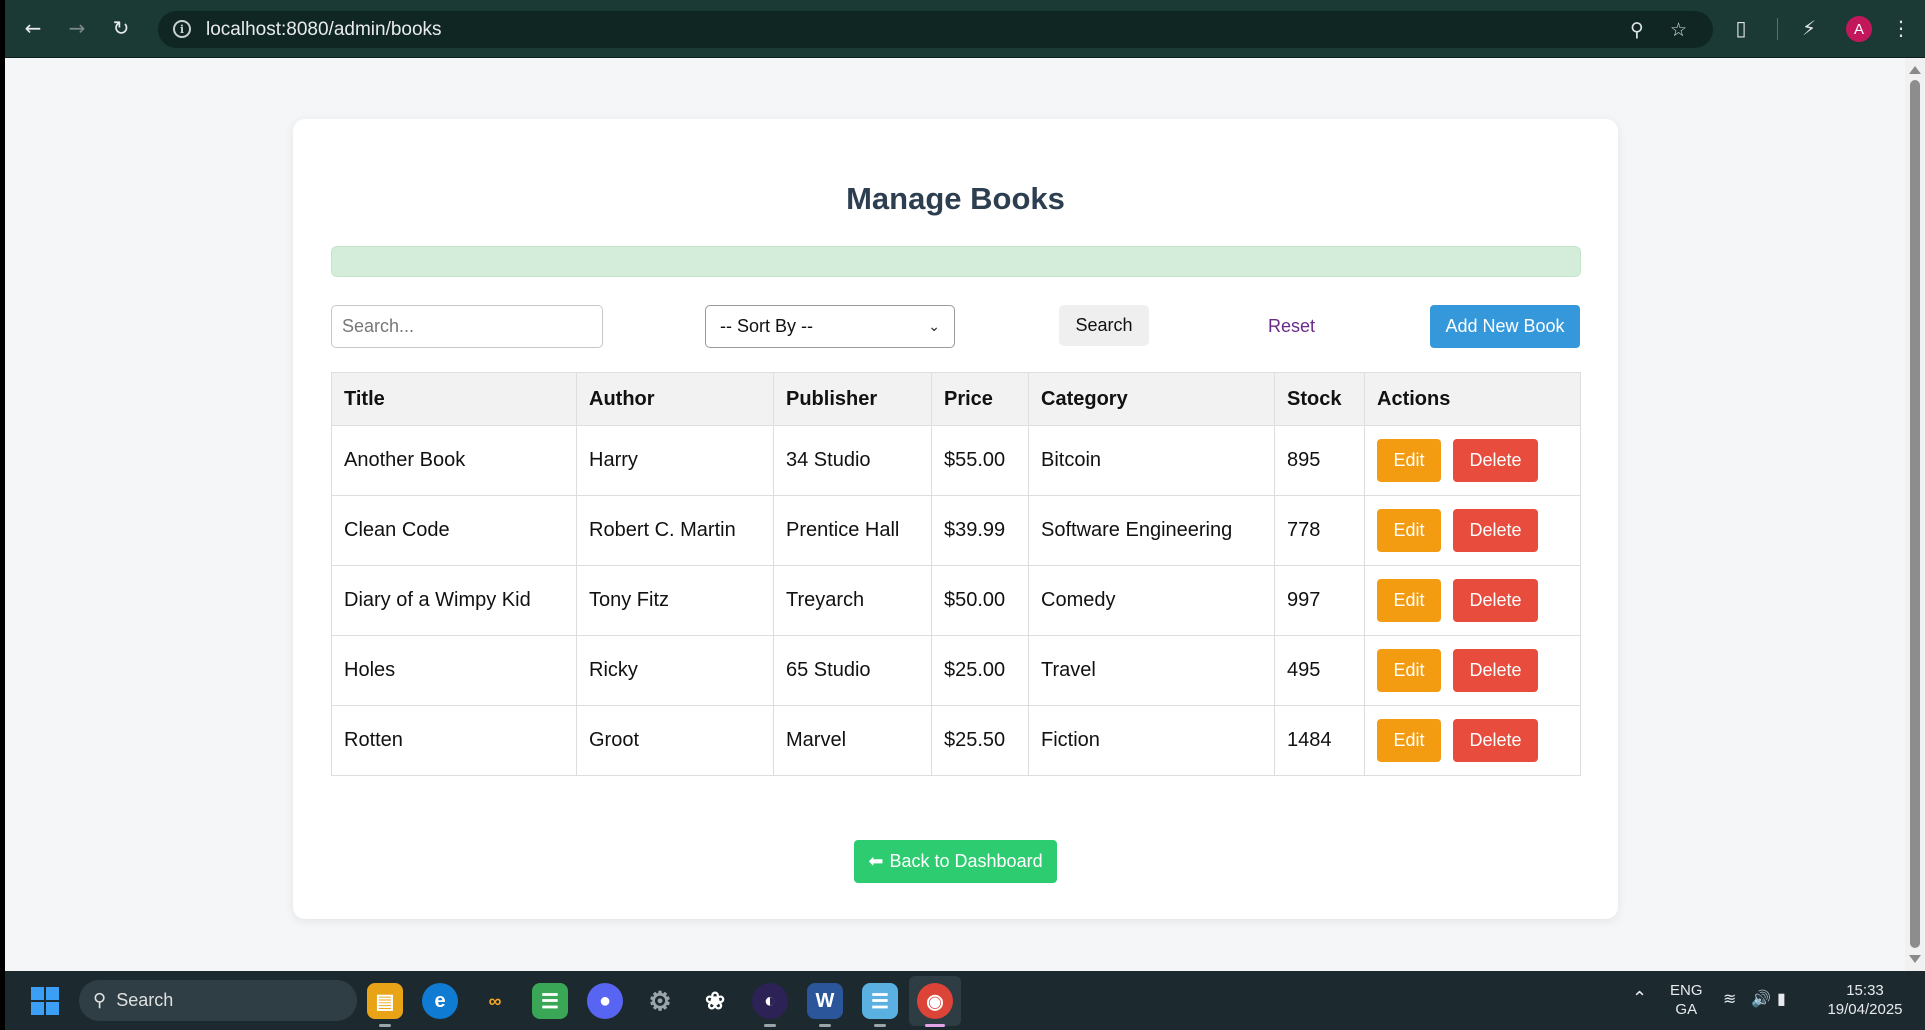  I want to click on taskbar-search: ⚲ Search, so click(218, 1000).